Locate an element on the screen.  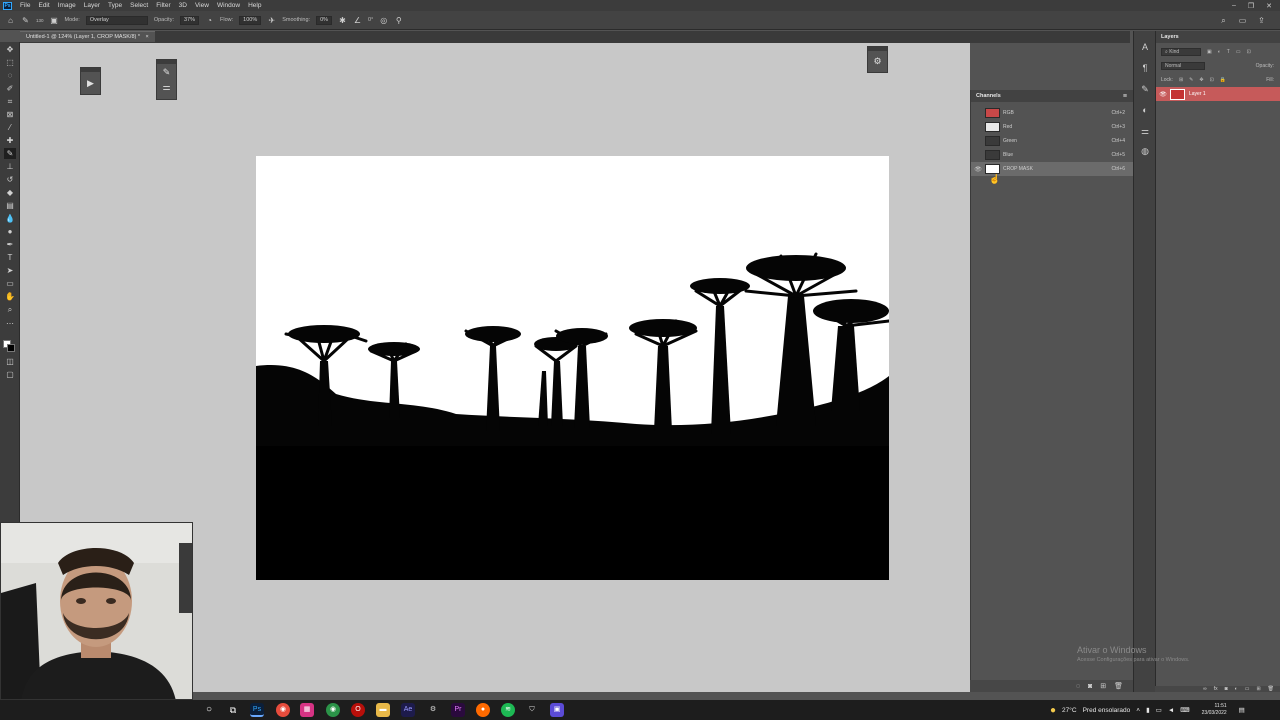
blend-mode-select: Normal is located at coordinates (1183, 65).